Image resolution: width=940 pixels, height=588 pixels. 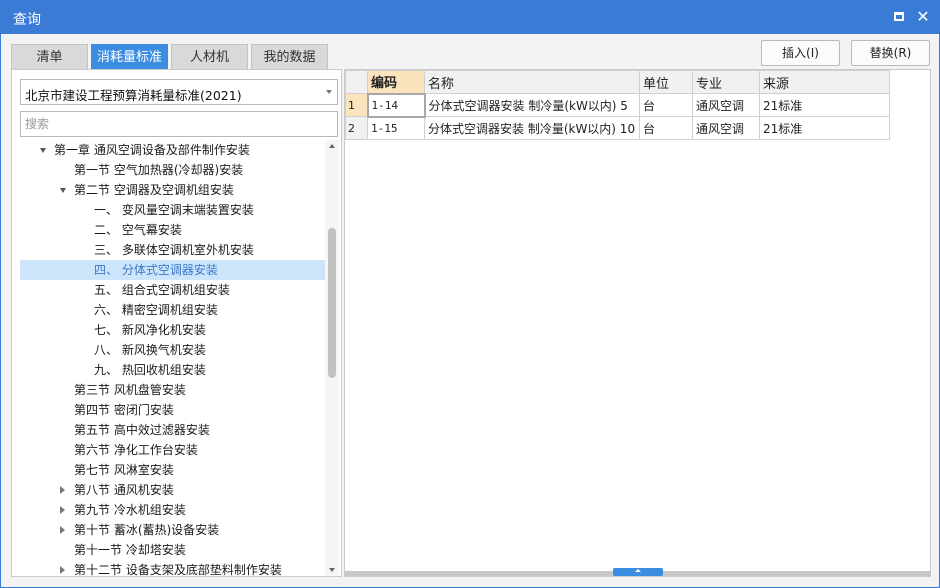 I want to click on tree-node: 第三节 风机盘管安装, so click(x=172, y=390).